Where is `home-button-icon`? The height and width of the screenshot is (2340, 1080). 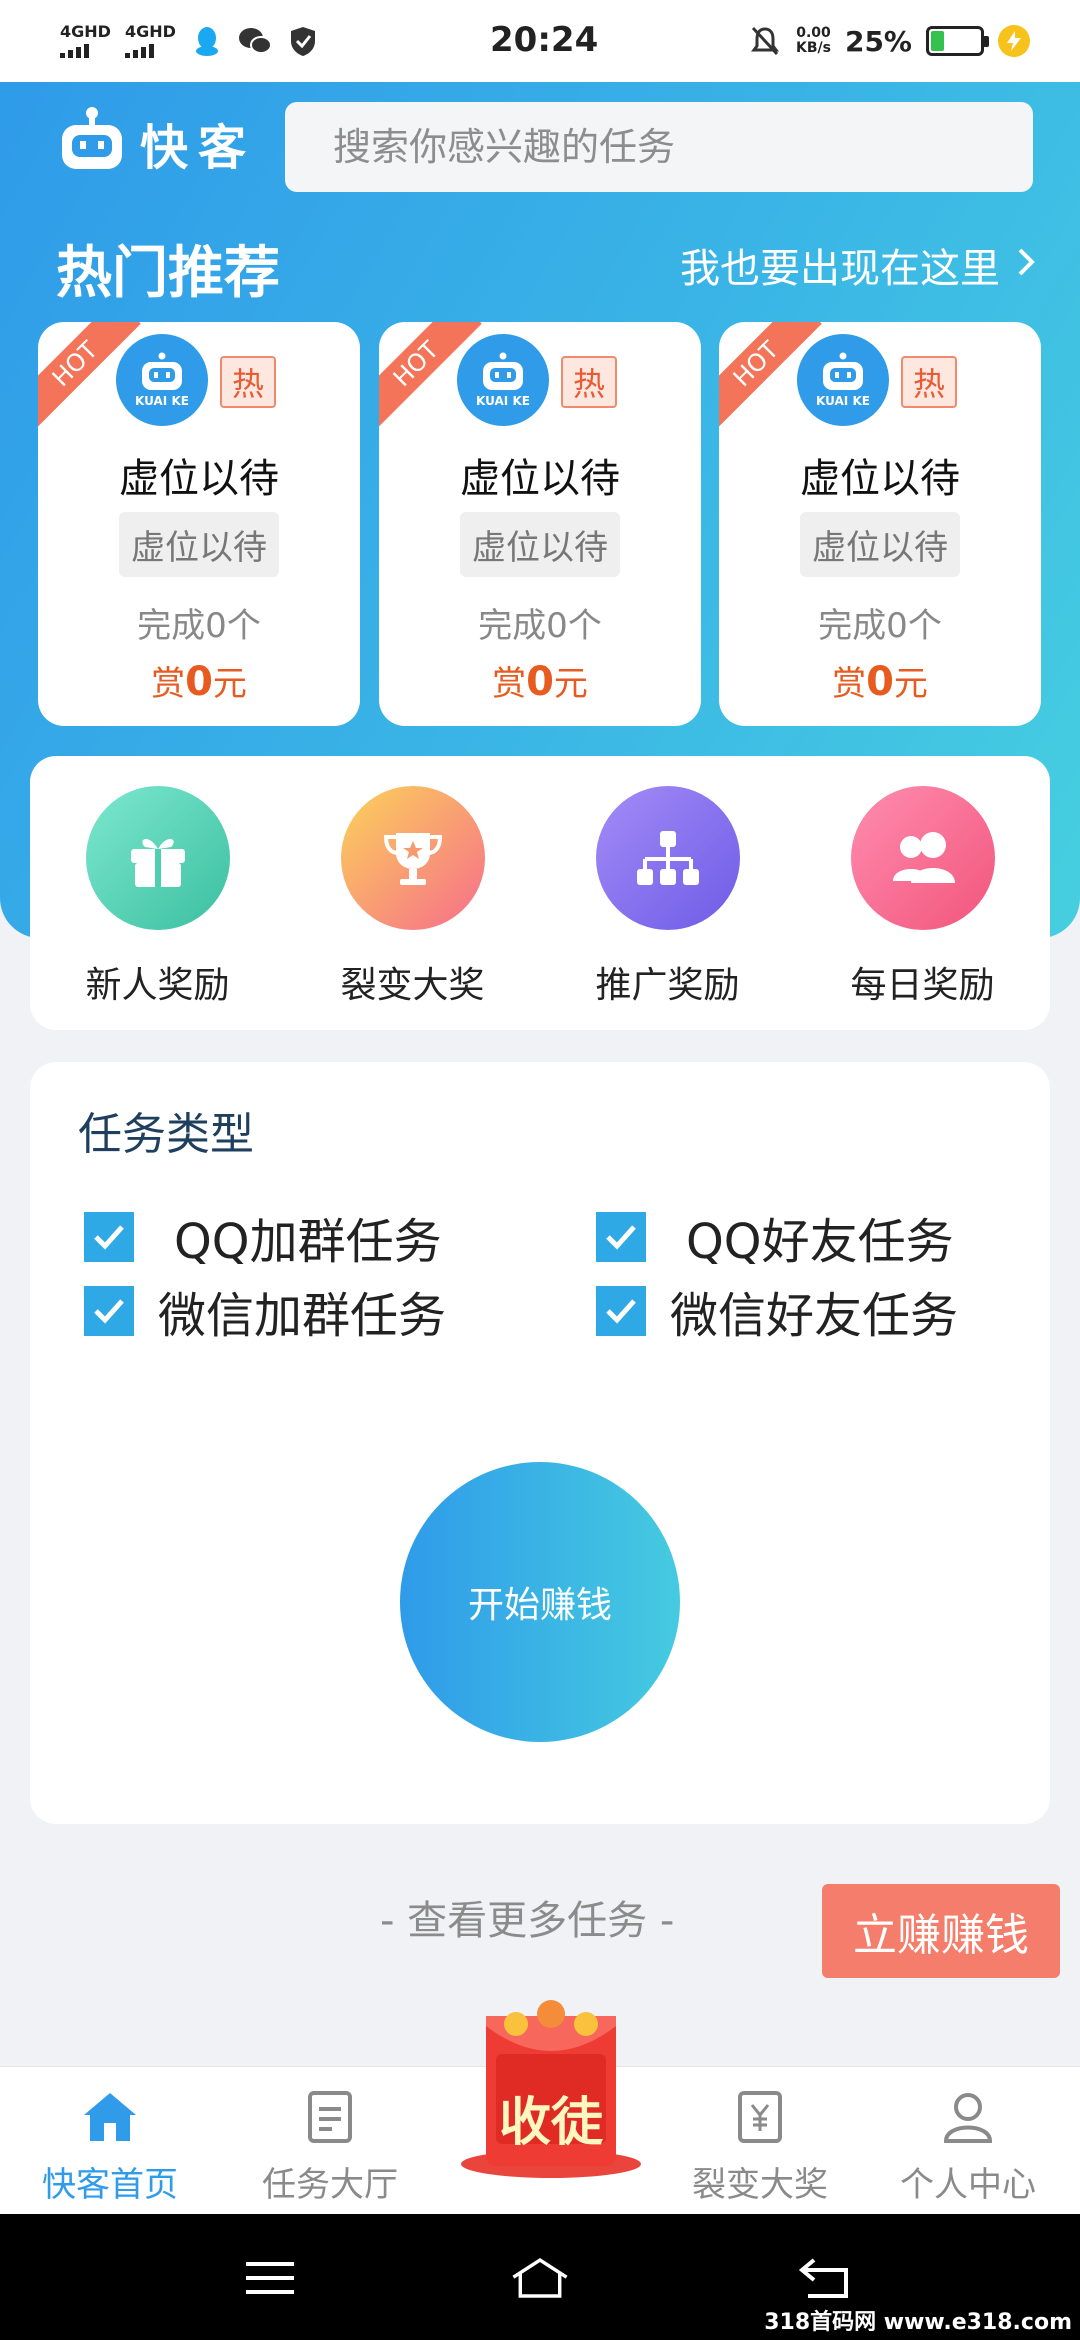 home-button-icon is located at coordinates (540, 2278).